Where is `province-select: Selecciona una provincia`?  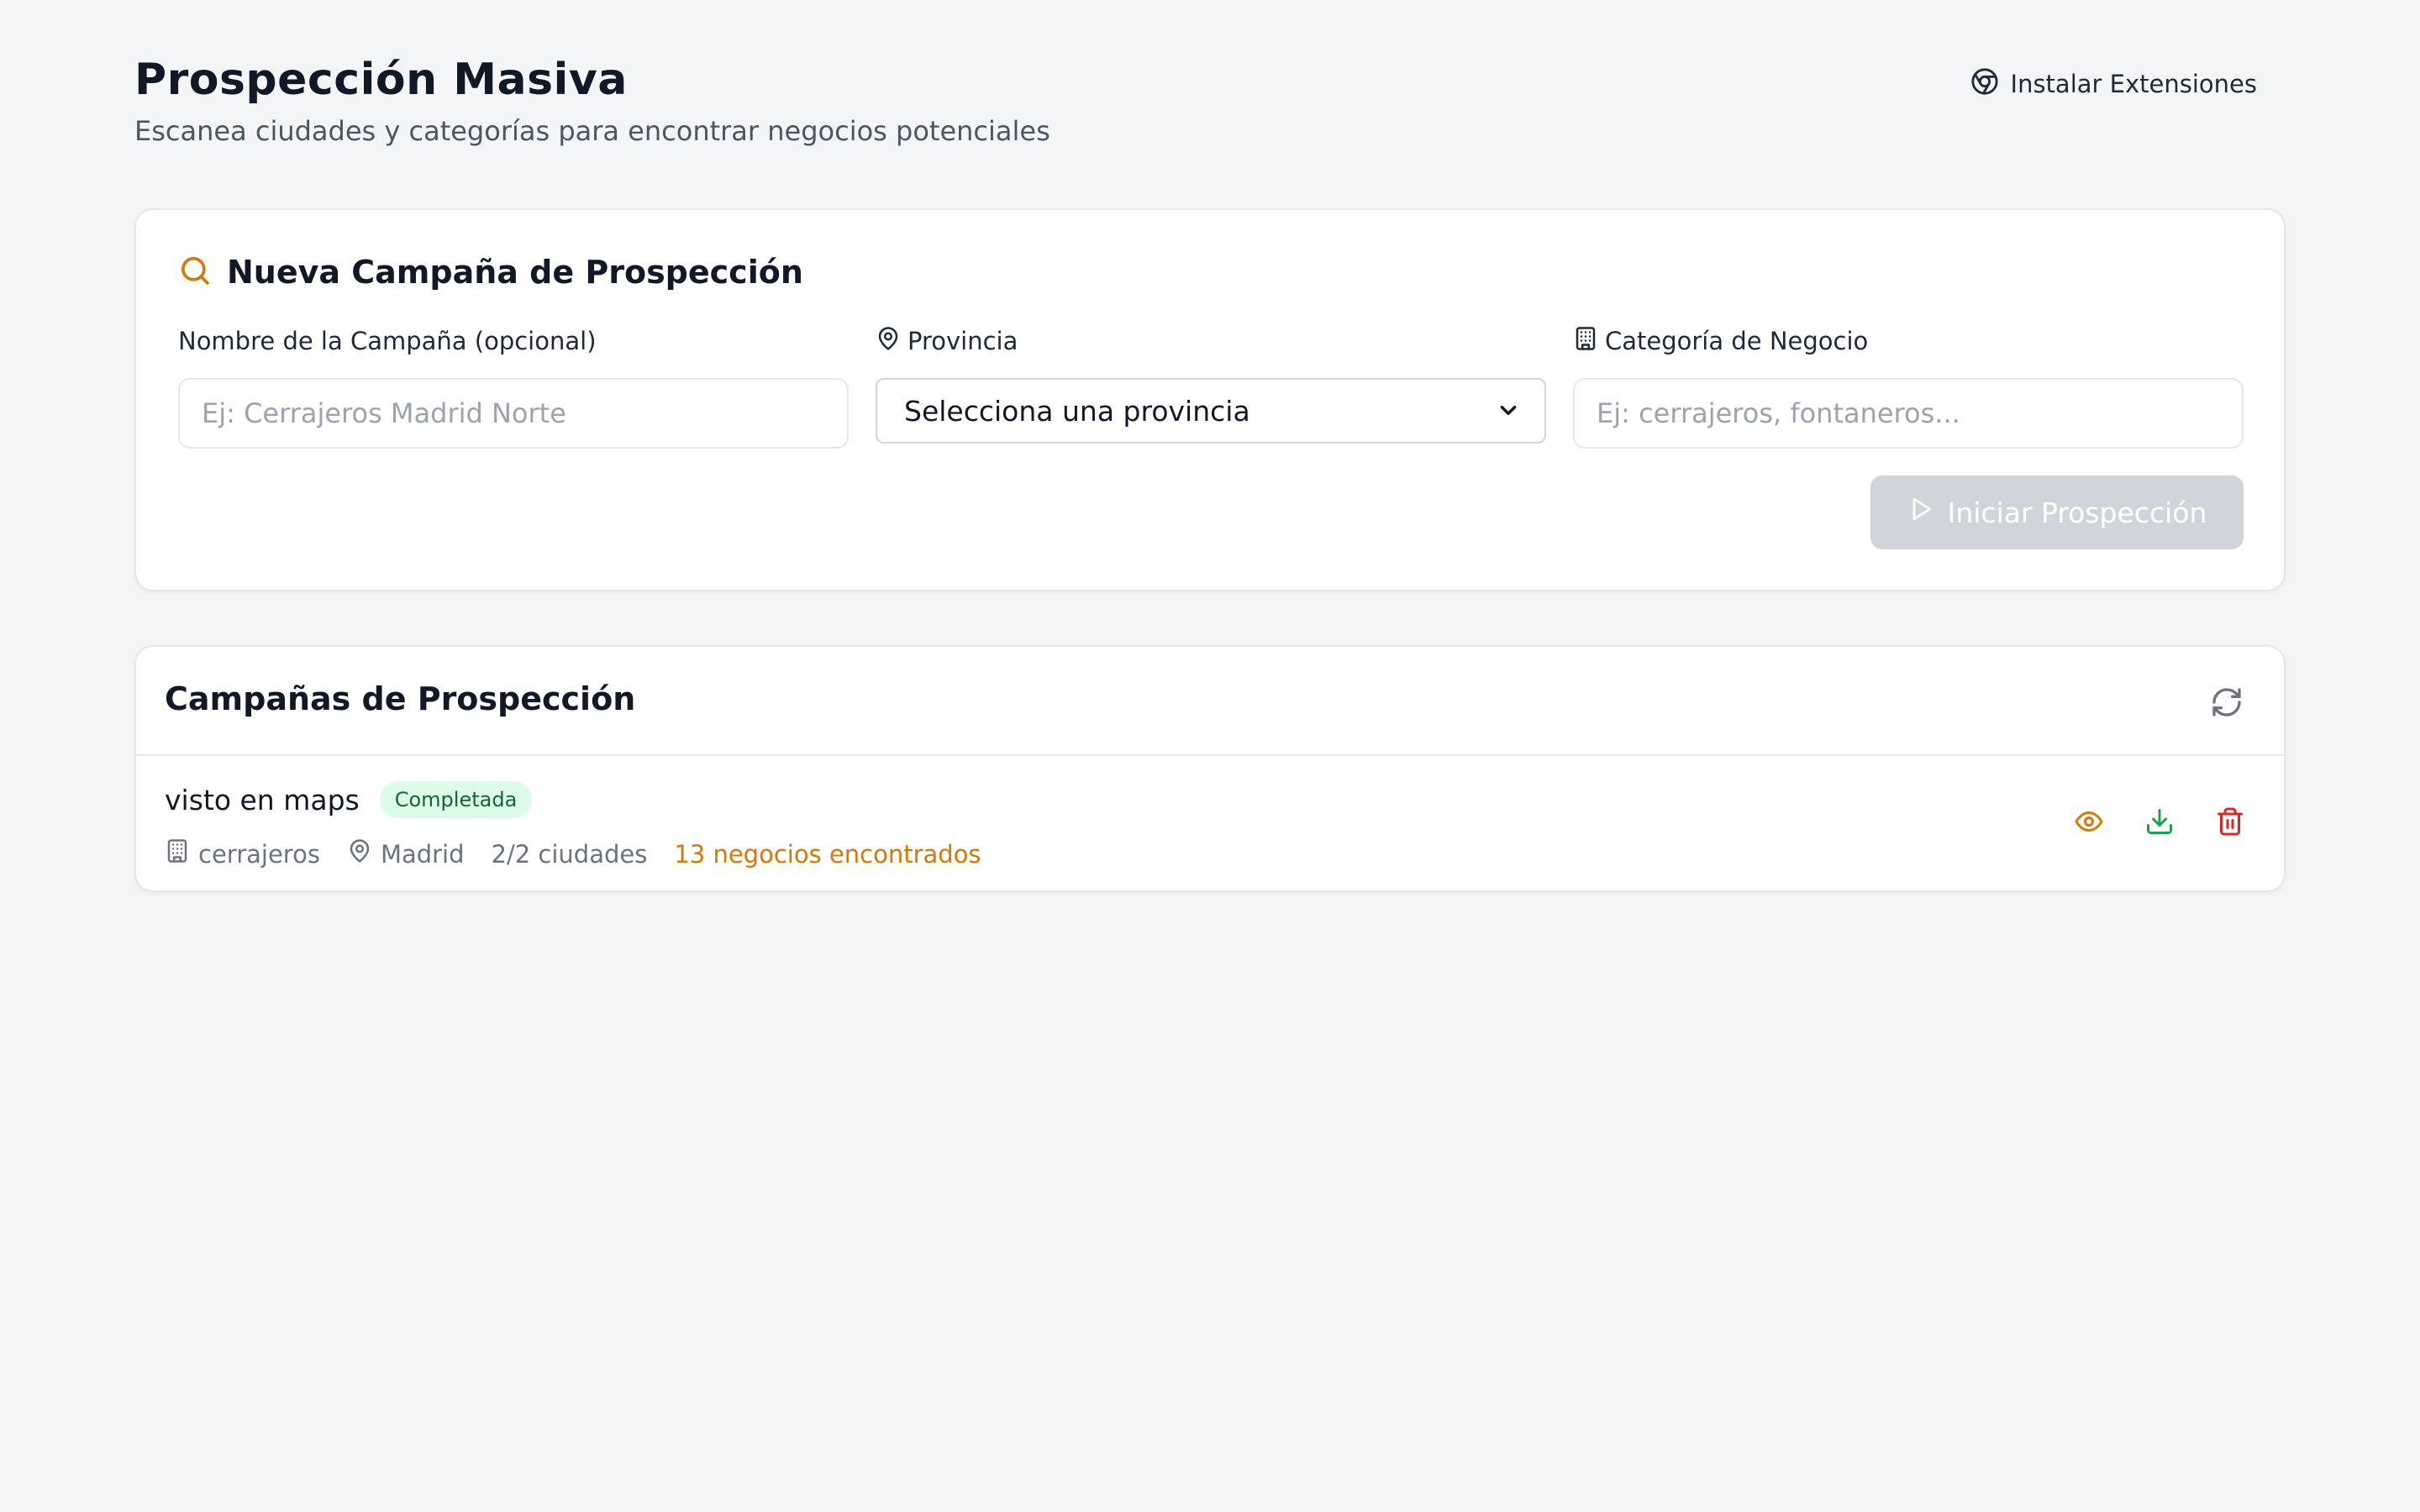 province-select: Selecciona una provincia is located at coordinates (1211, 411).